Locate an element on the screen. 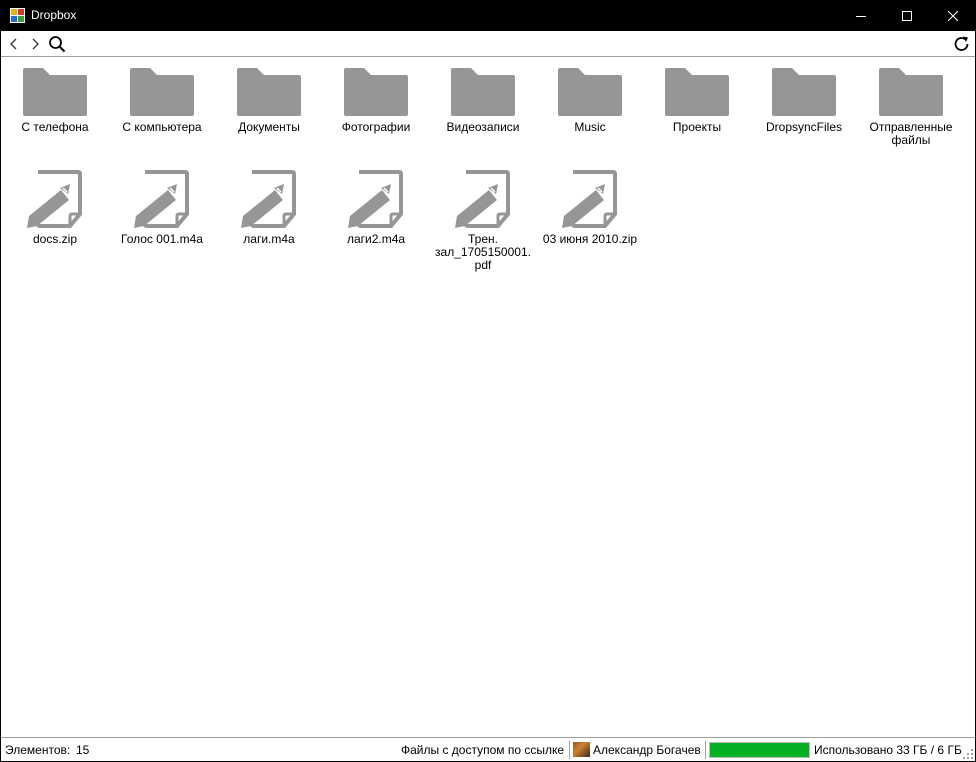 The height and width of the screenshot is (762, 976). chevron-left-icon is located at coordinates (13, 44).